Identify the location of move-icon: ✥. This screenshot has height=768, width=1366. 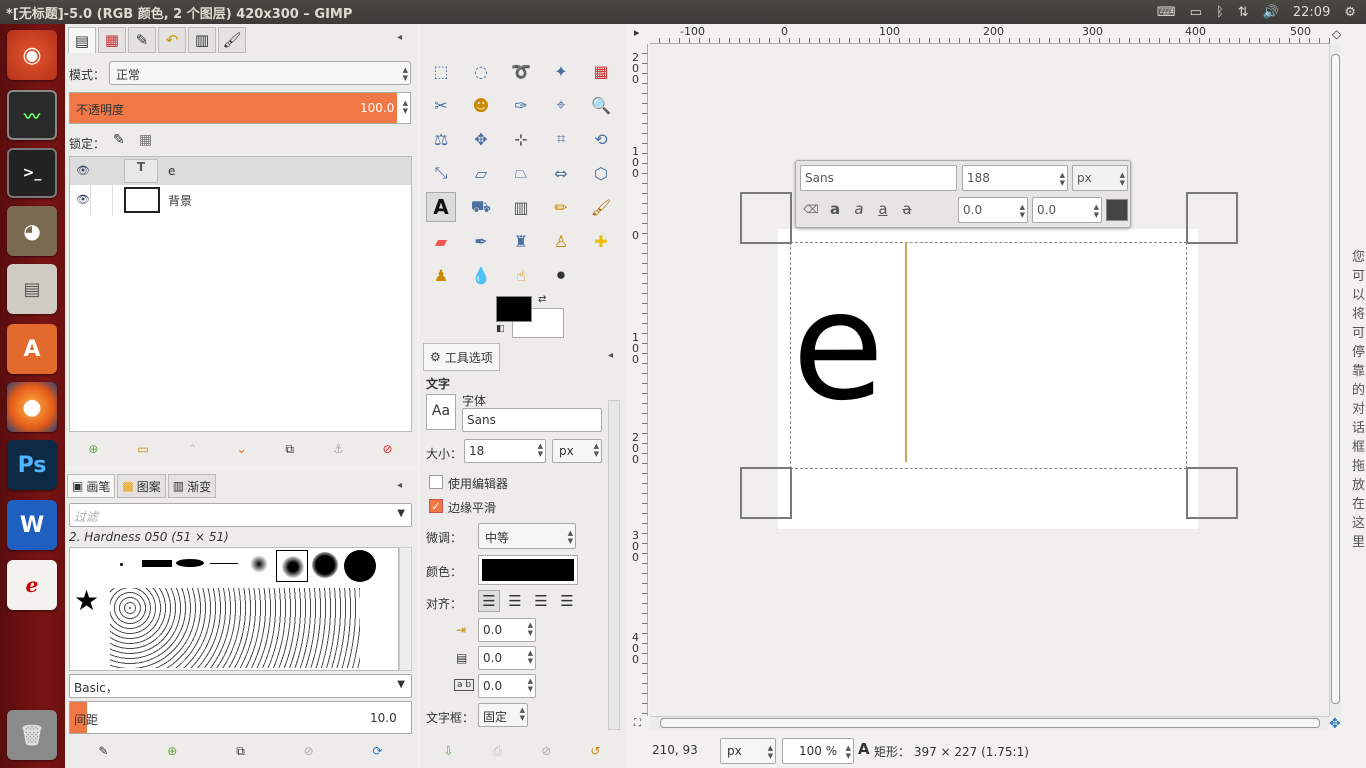
(481, 139).